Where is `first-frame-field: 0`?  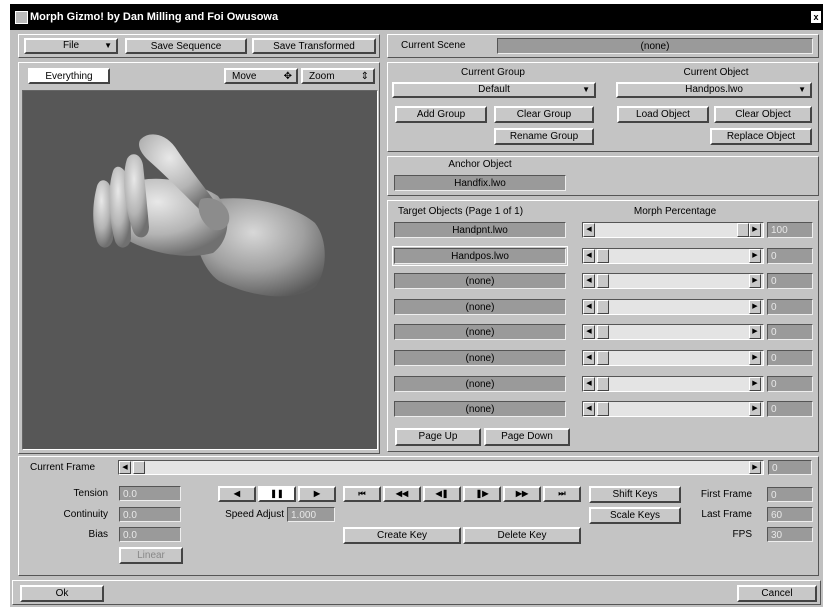
first-frame-field: 0 is located at coordinates (790, 494).